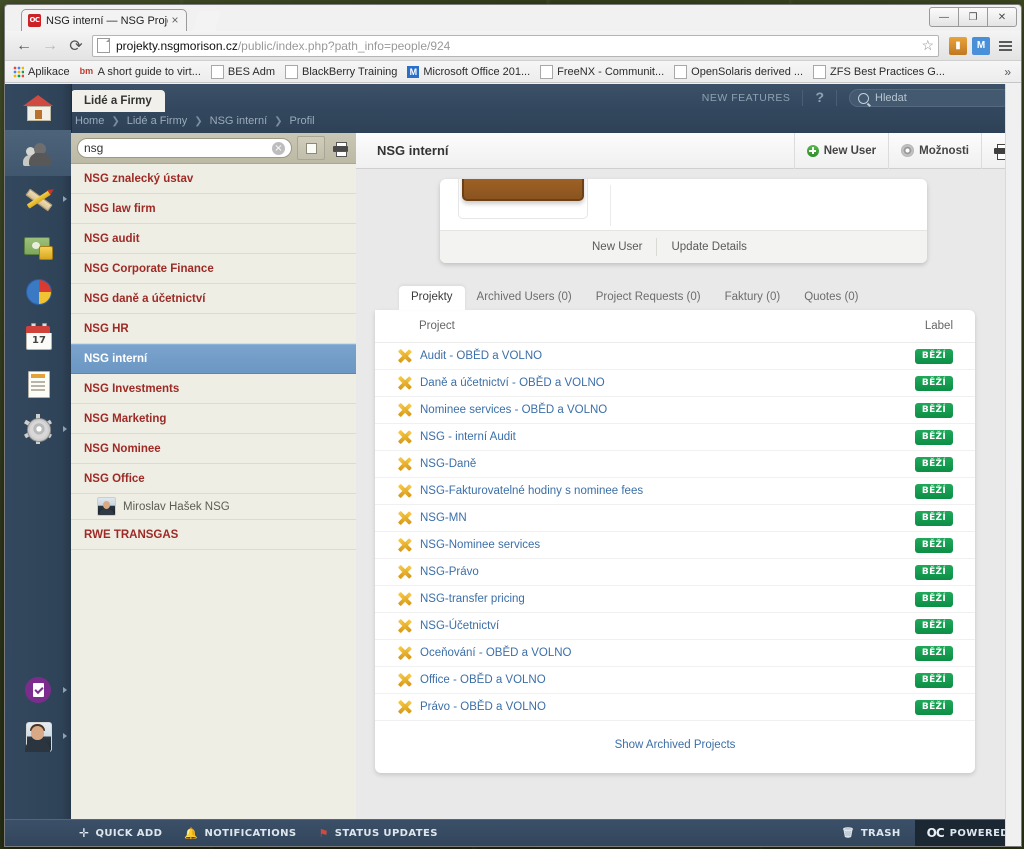  Describe the element at coordinates (675, 736) in the screenshot. I see `show-archived-projects-link: Show Archived Projects` at that location.